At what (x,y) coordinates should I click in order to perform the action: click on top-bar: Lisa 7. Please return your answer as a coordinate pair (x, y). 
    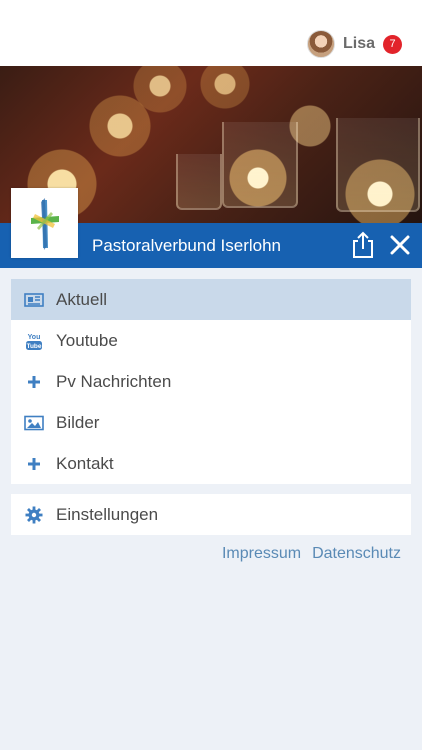
    Looking at the image, I should click on (211, 33).